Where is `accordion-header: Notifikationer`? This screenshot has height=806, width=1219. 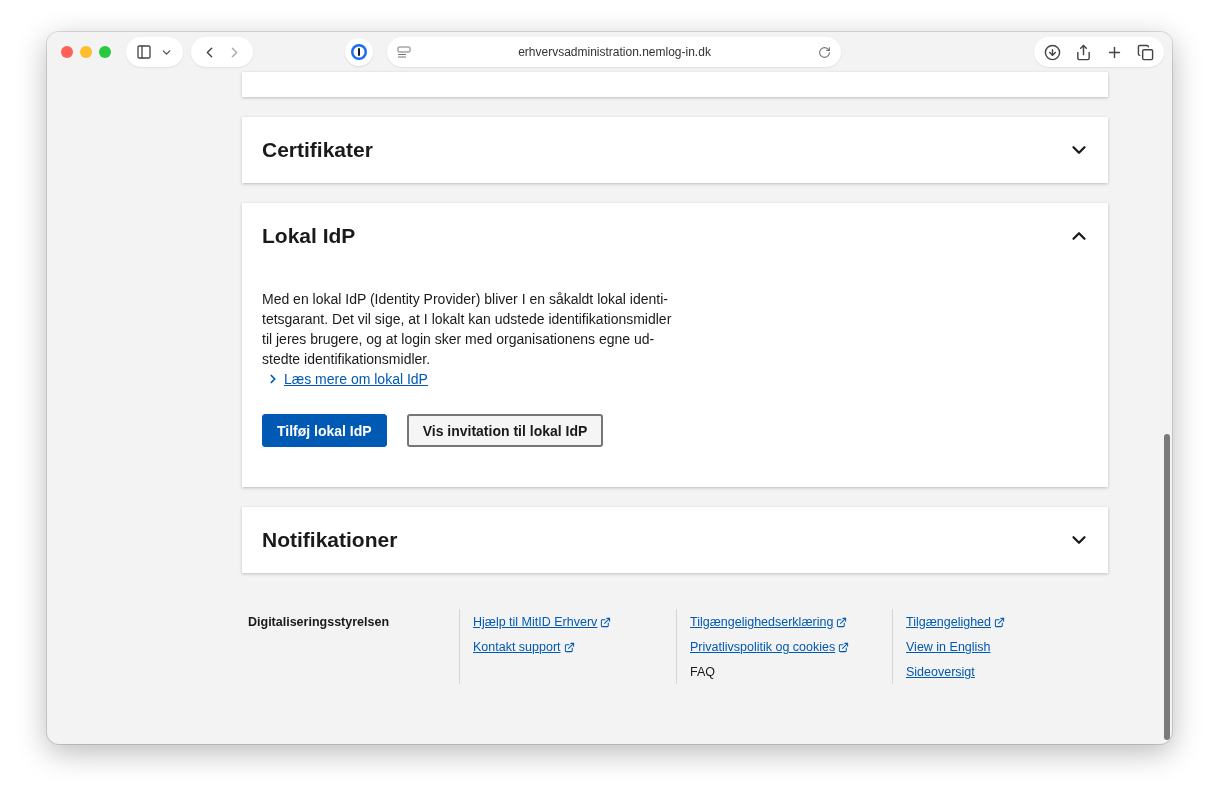
accordion-header: Notifikationer is located at coordinates (675, 540).